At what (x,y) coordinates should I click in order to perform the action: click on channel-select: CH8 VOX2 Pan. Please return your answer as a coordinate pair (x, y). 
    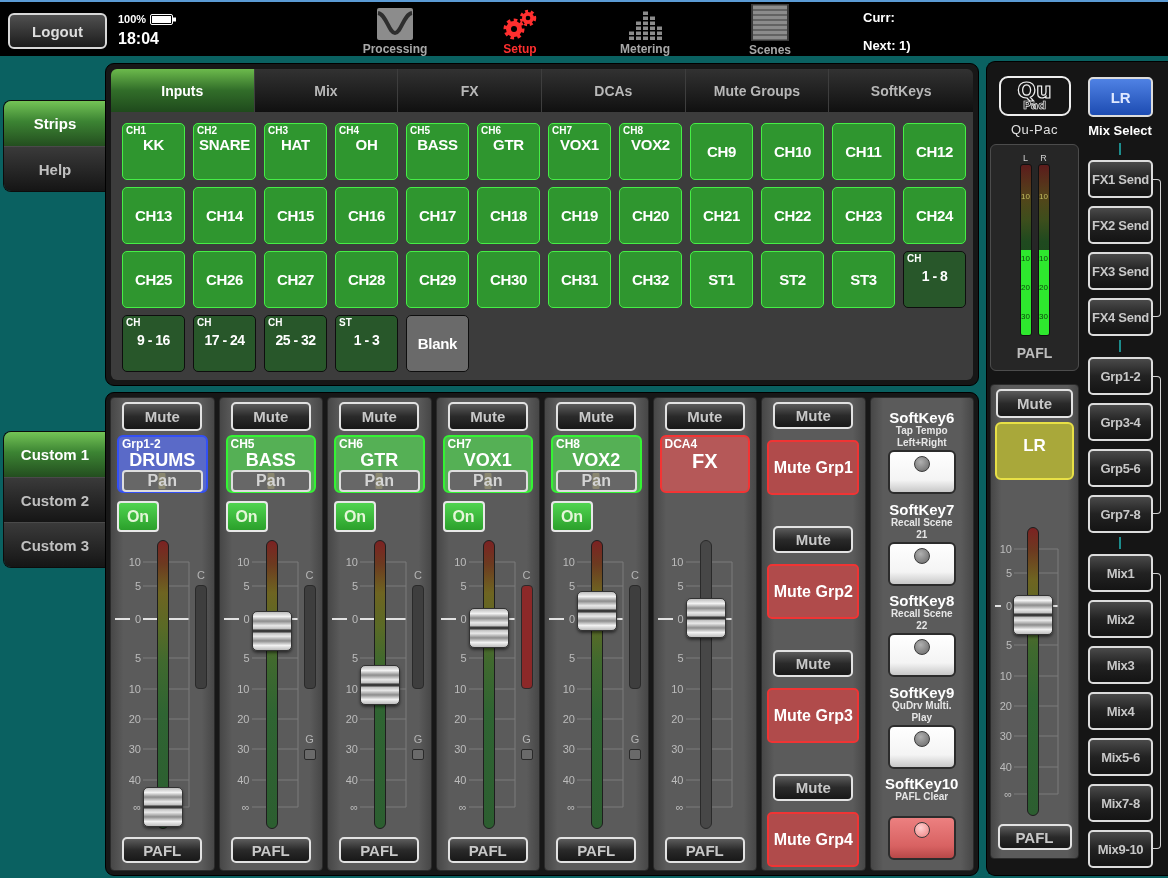
    Looking at the image, I should click on (596, 464).